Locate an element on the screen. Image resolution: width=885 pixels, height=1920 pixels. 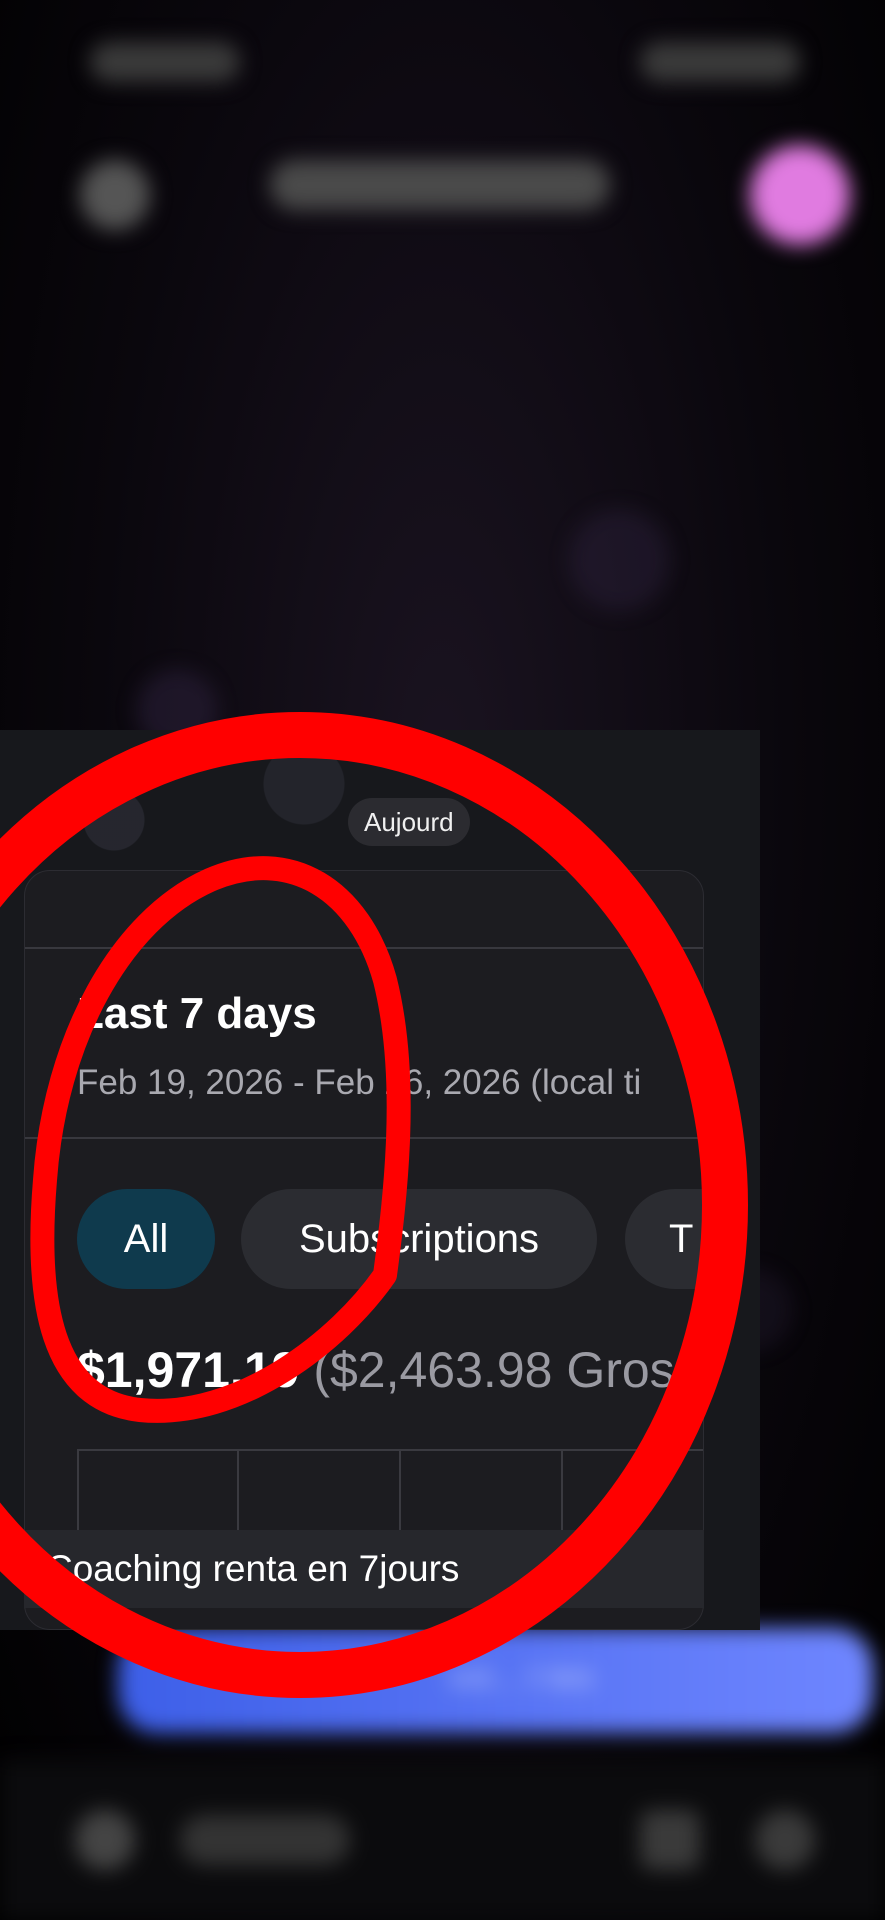
period-date-range: Feb 19, 2026 - Feb 26, 2026 (local ti is located at coordinates (359, 1082).